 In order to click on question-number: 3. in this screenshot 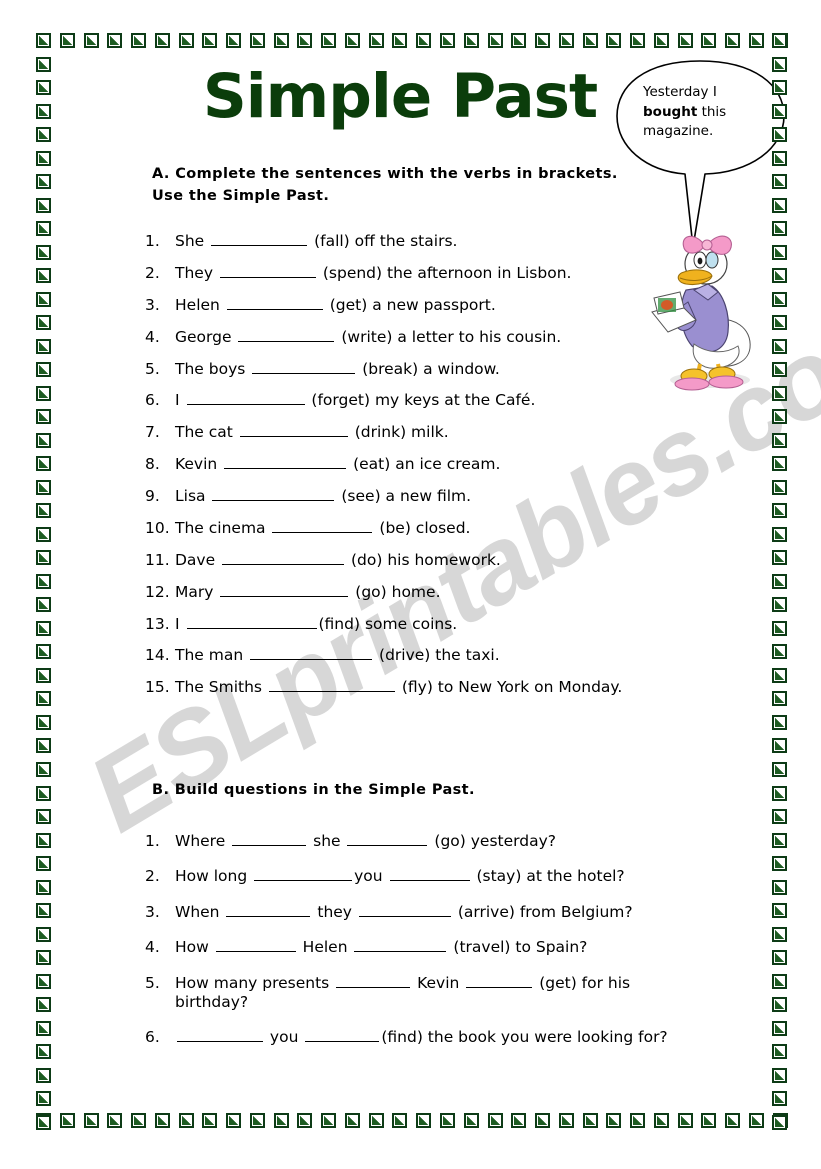, I will do `click(152, 304)`.